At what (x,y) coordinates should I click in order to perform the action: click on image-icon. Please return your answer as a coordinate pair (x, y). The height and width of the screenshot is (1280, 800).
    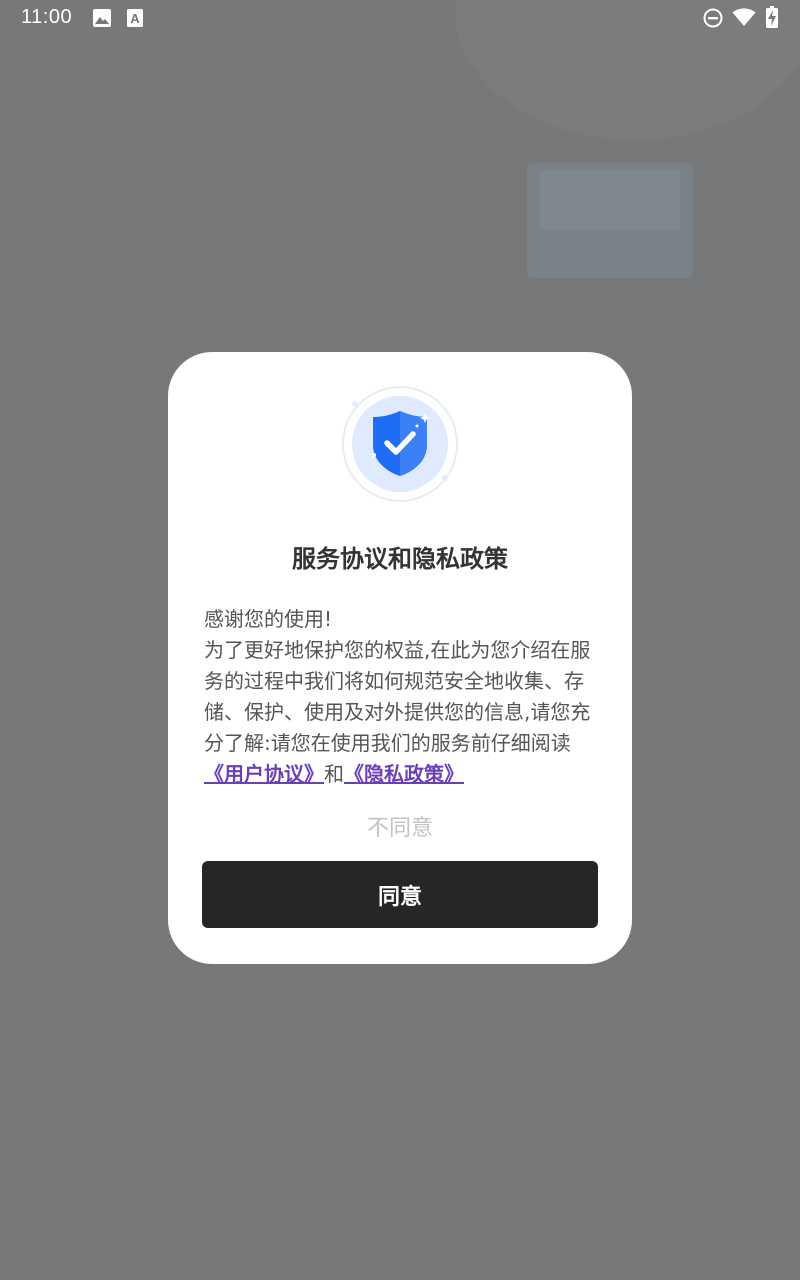
    Looking at the image, I should click on (102, 18).